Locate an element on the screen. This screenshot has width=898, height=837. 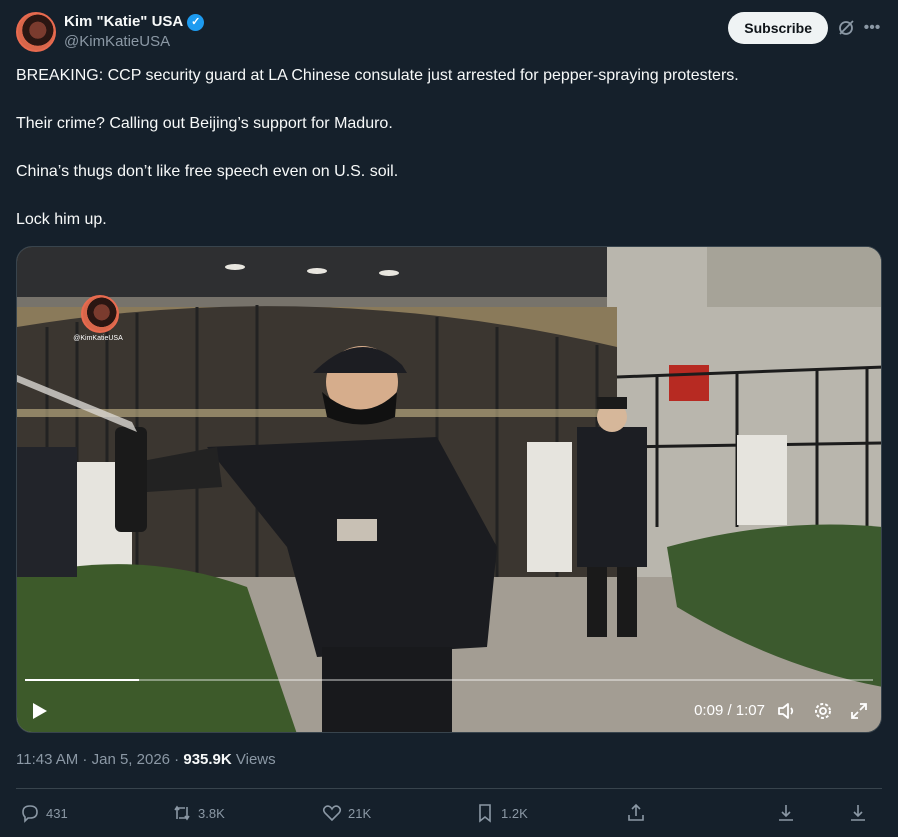
reply-button: 431 is located at coordinates (44, 813).